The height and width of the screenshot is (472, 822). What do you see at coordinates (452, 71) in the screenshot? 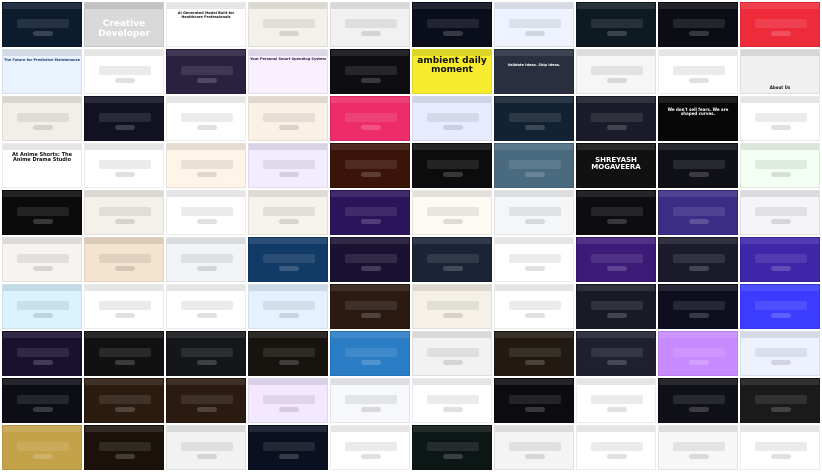
I see `website-thumbnail: ambient daily moment` at bounding box center [452, 71].